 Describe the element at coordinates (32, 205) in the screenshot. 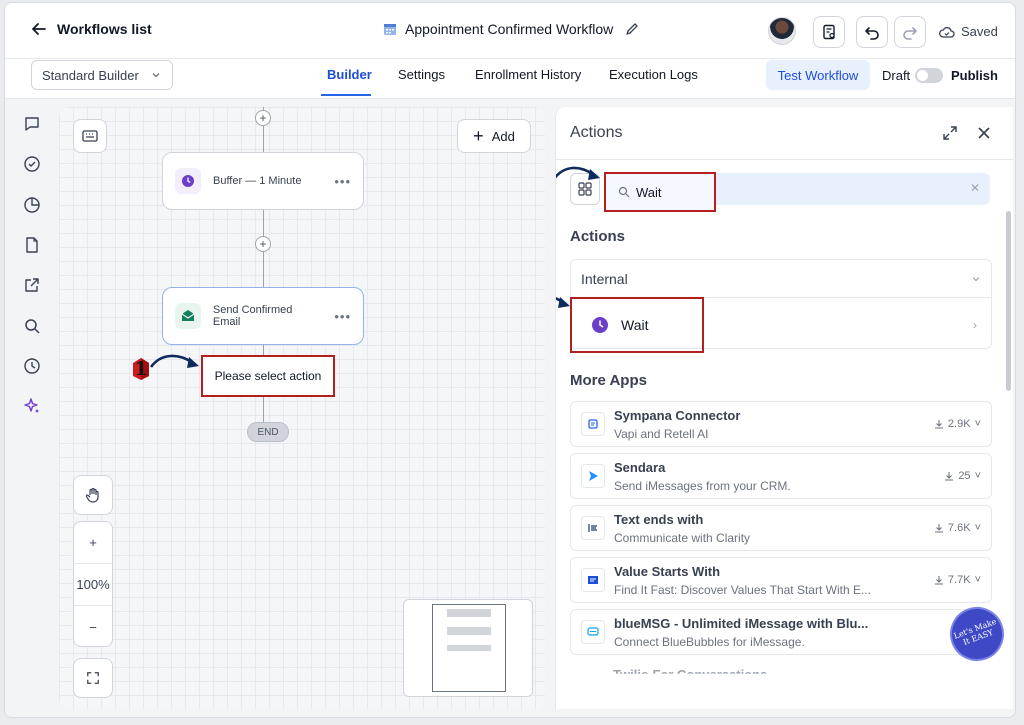

I see `pie-chart-icon` at that location.